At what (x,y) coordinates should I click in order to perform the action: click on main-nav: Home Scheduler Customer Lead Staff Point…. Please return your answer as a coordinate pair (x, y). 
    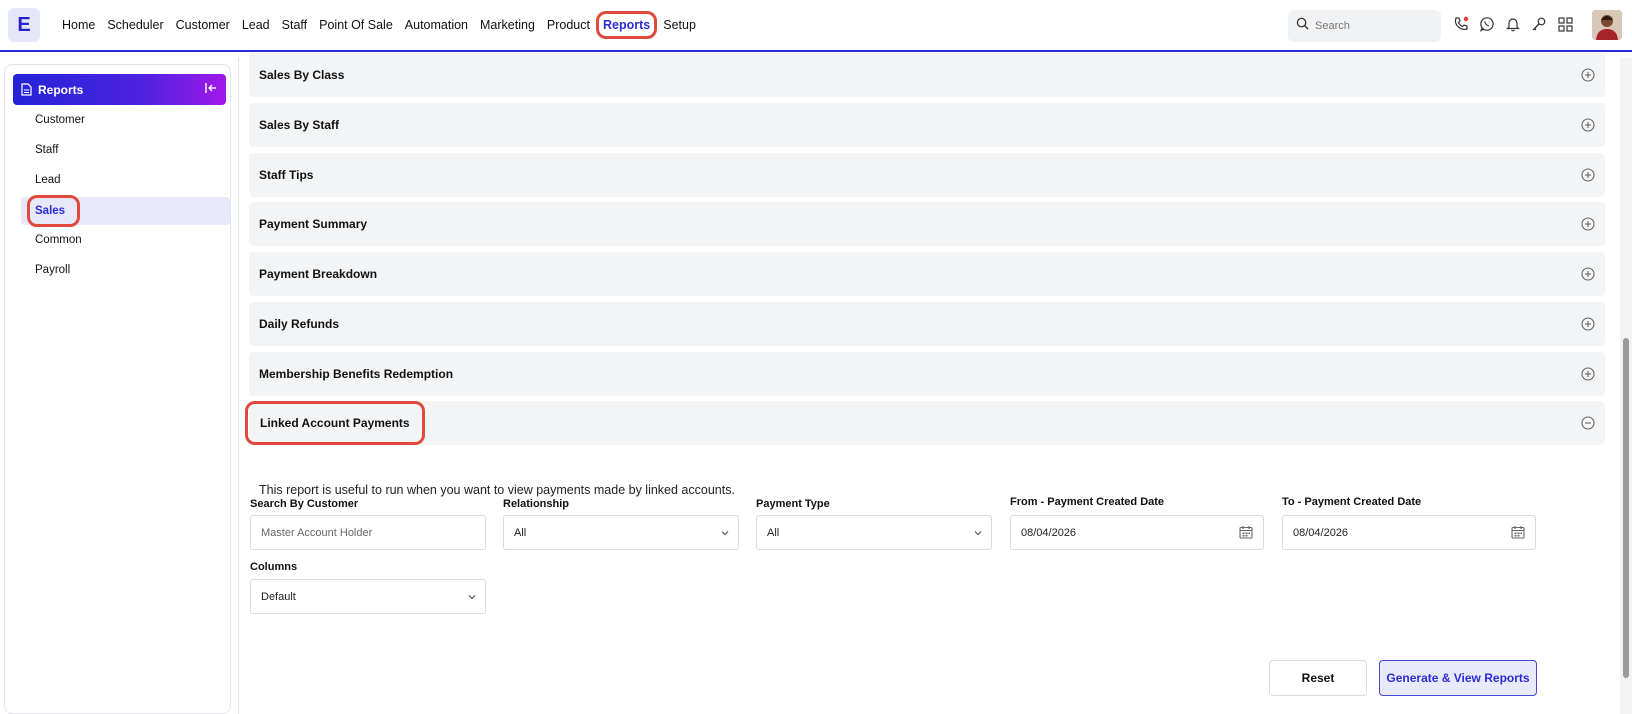
    Looking at the image, I should click on (379, 25).